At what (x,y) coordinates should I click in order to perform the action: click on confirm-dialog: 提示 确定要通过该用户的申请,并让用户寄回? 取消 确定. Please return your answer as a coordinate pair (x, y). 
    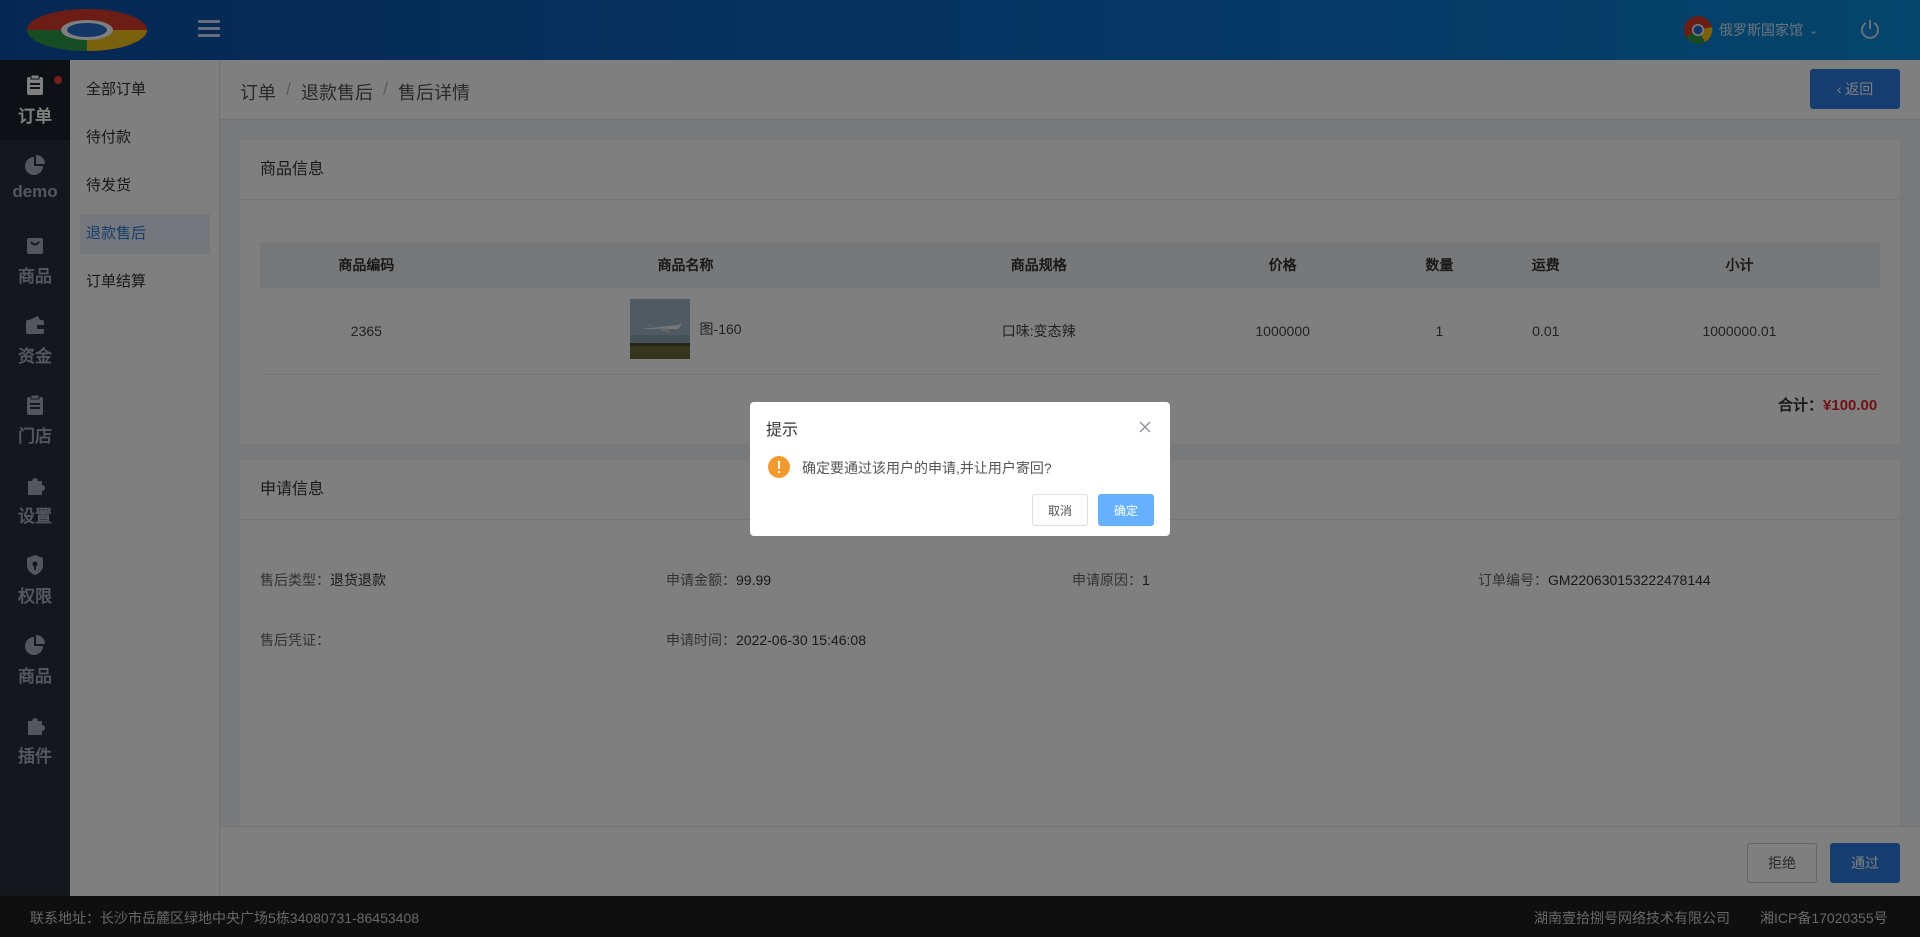
    Looking at the image, I should click on (960, 469).